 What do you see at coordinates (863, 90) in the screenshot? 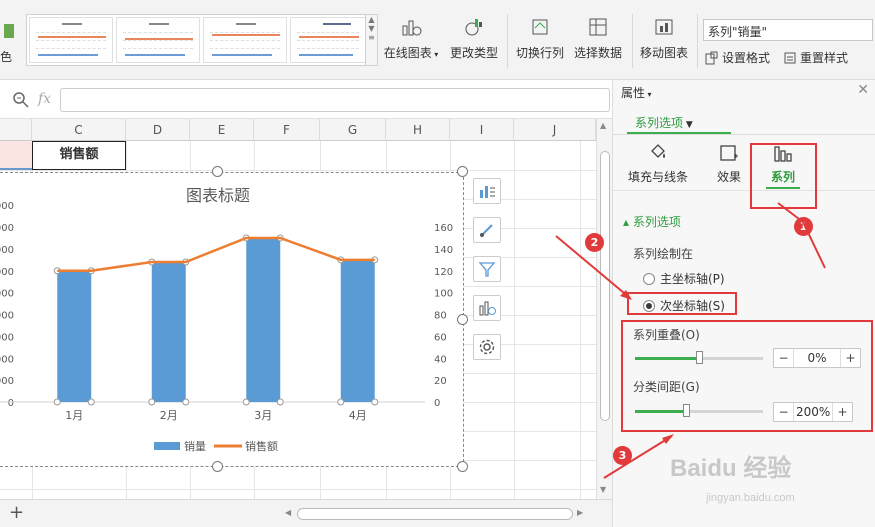
I see `close-icon: ✕` at bounding box center [863, 90].